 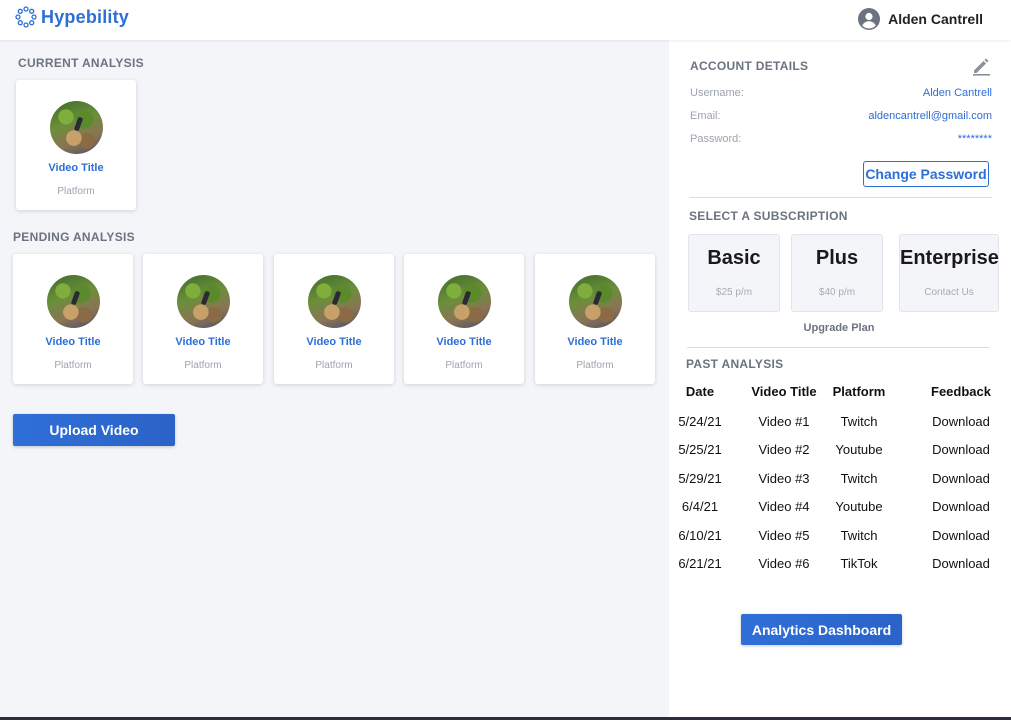 What do you see at coordinates (700, 421) in the screenshot?
I see `date-cell: 5/24/21` at bounding box center [700, 421].